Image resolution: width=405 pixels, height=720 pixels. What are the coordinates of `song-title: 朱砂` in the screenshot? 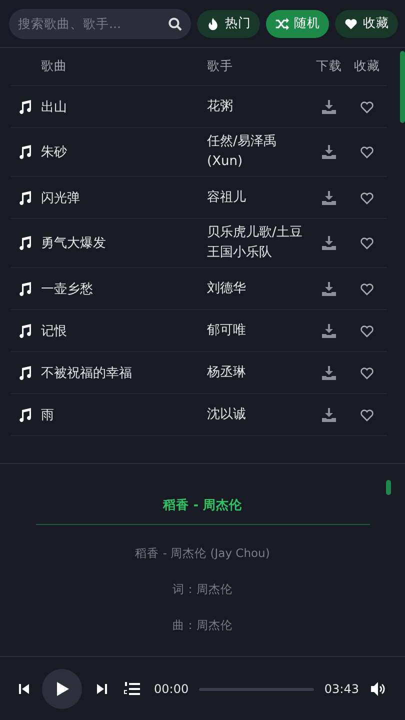 It's located at (124, 152).